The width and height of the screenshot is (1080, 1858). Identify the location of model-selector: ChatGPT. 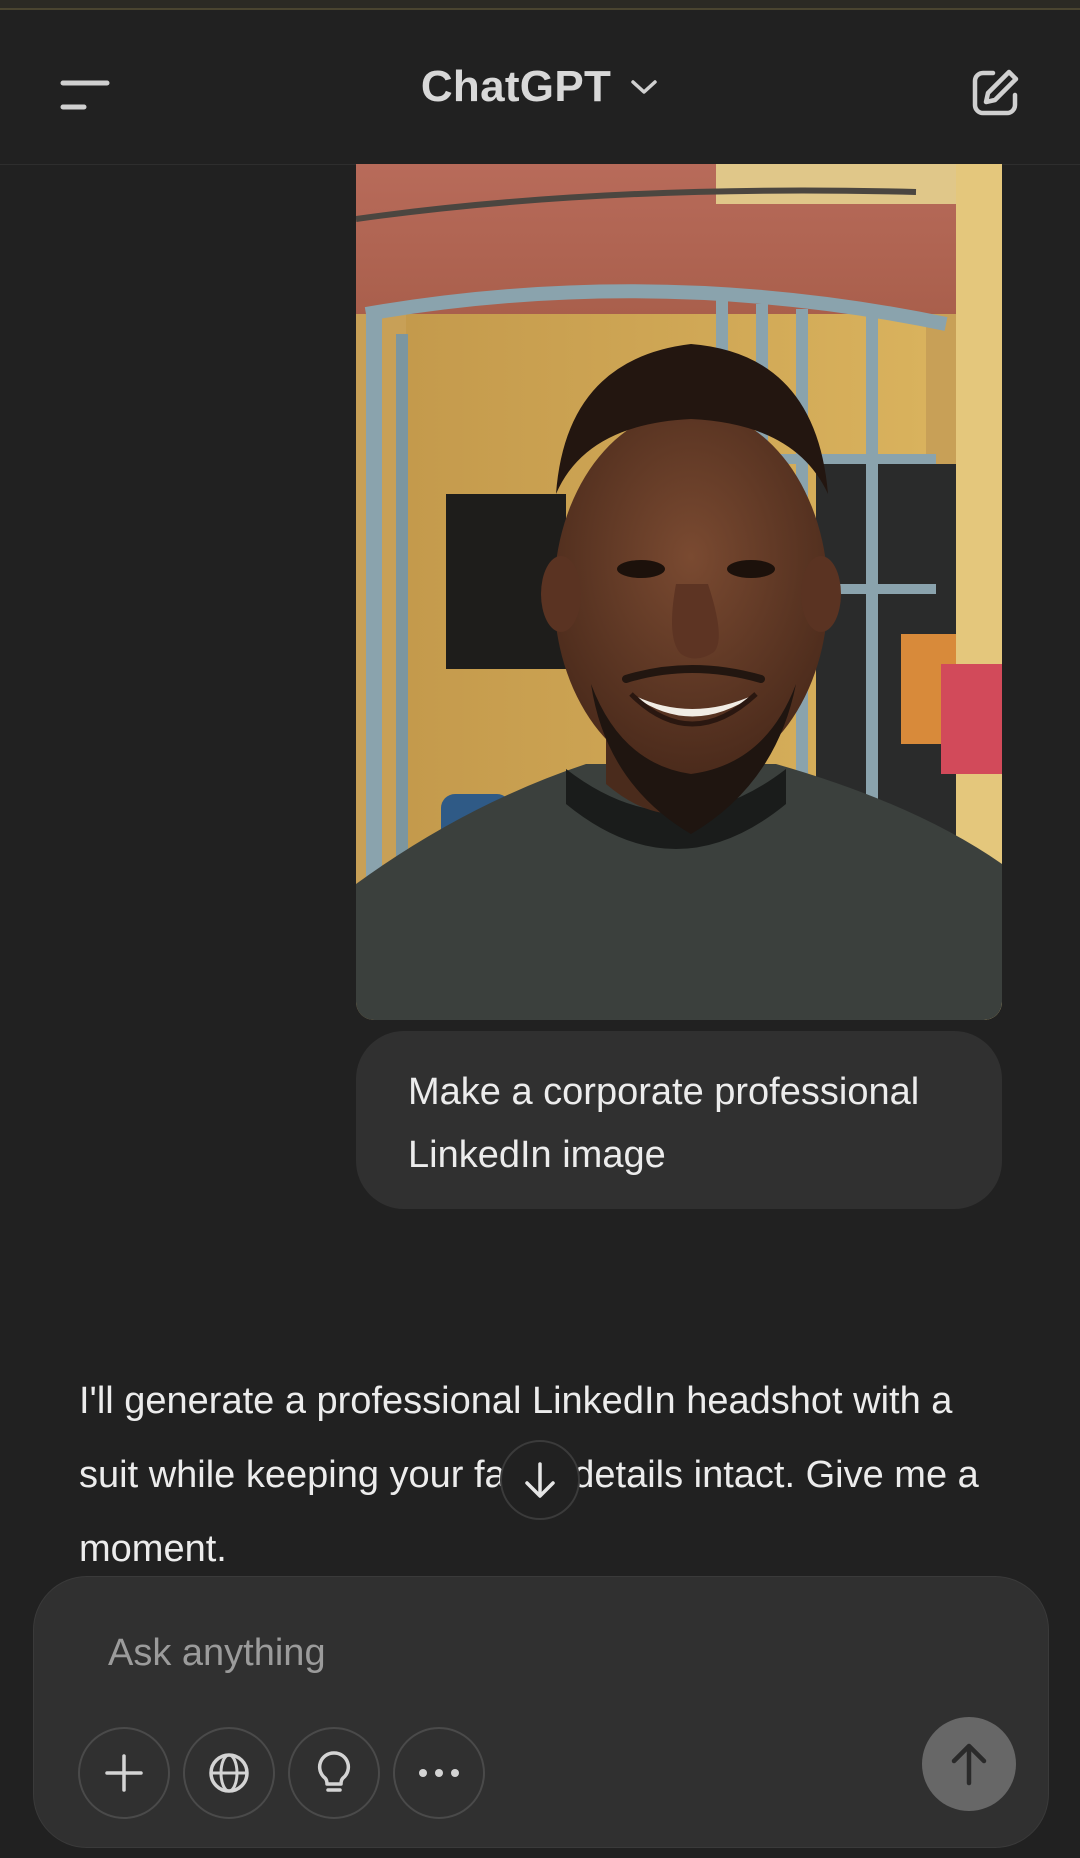
(540, 87).